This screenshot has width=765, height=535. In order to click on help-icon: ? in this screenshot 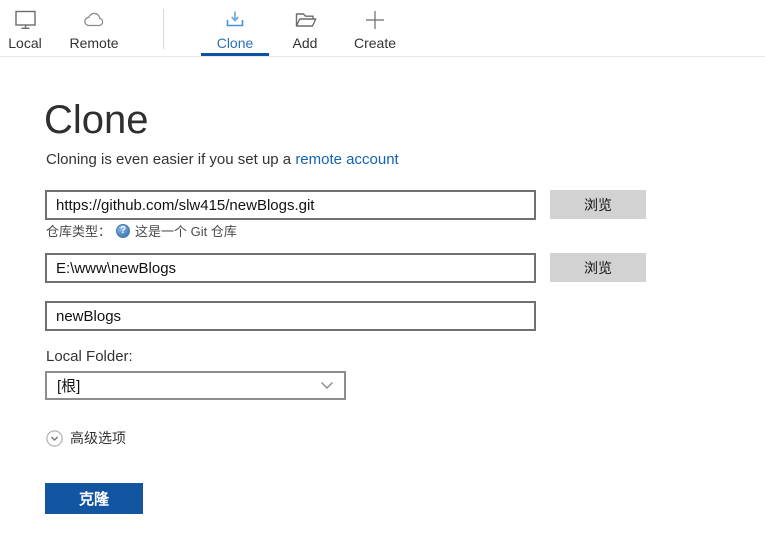, I will do `click(123, 230)`.